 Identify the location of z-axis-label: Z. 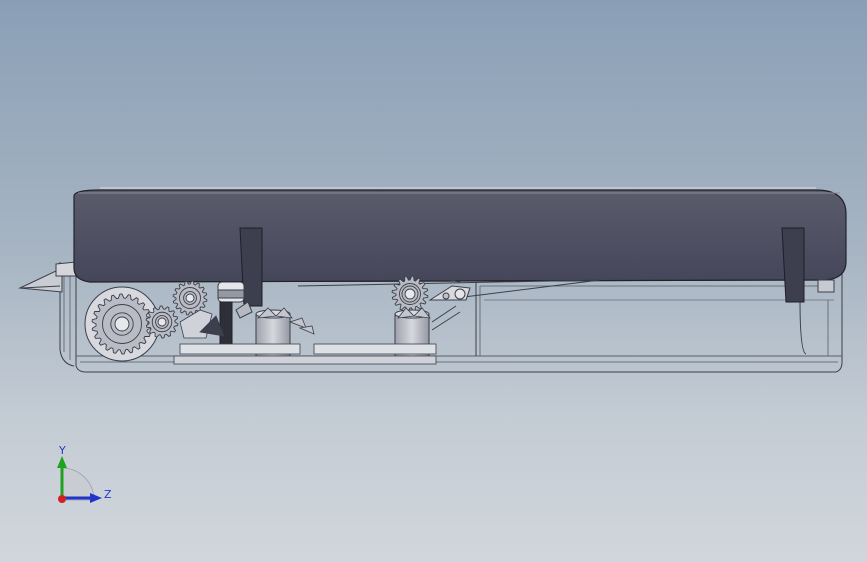
(108, 494).